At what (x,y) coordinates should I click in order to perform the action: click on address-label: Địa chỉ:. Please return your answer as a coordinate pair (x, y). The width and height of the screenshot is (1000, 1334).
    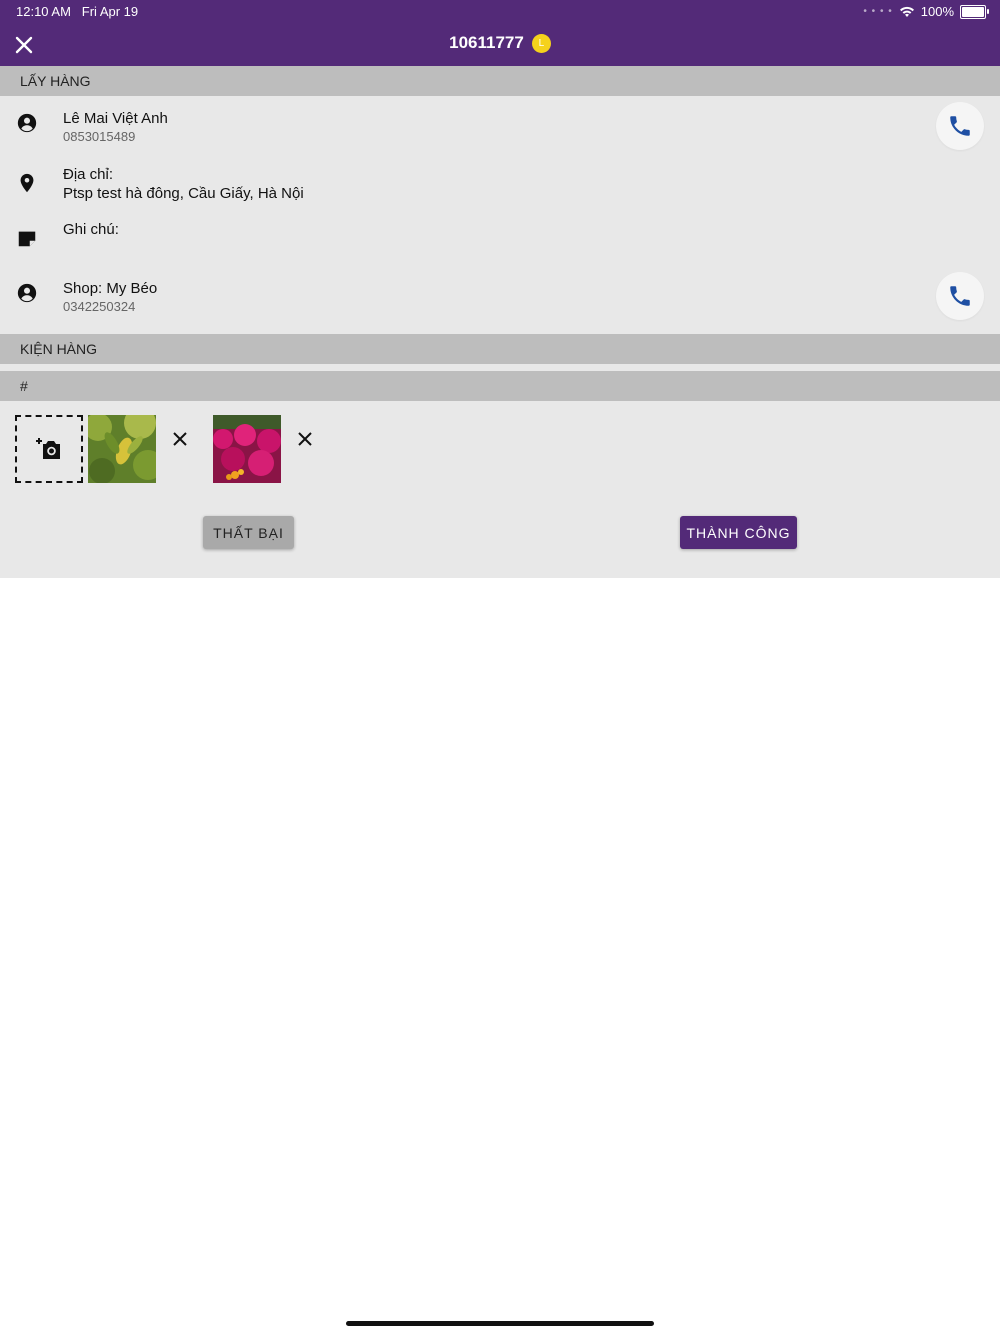
    Looking at the image, I should click on (88, 174).